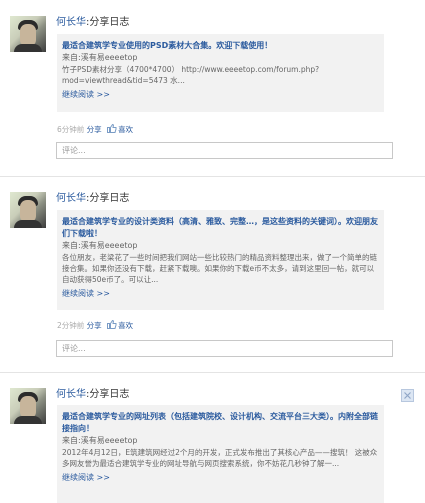 This screenshot has width=425, height=503. I want to click on close-icon, so click(407, 395).